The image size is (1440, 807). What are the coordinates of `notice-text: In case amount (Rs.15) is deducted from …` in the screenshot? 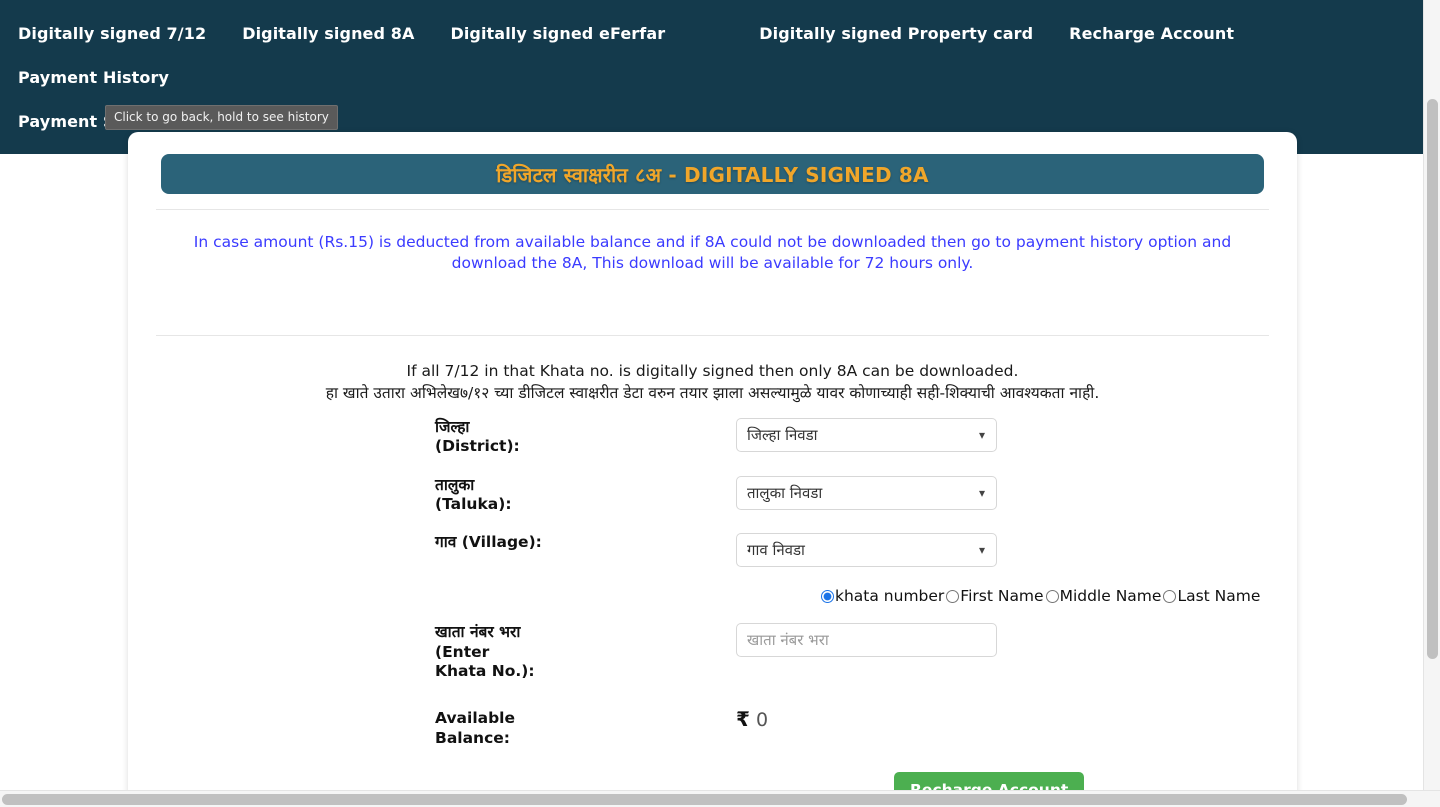 It's located at (712, 252).